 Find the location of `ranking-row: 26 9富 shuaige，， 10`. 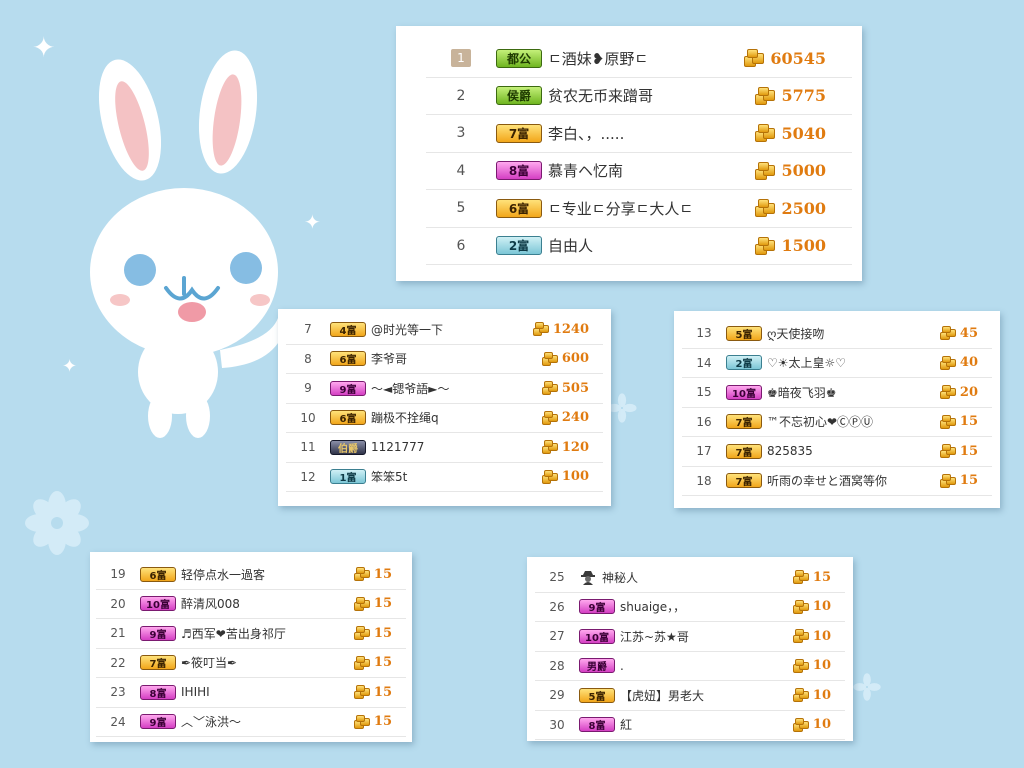

ranking-row: 26 9富 shuaige，， 10 is located at coordinates (690, 607).